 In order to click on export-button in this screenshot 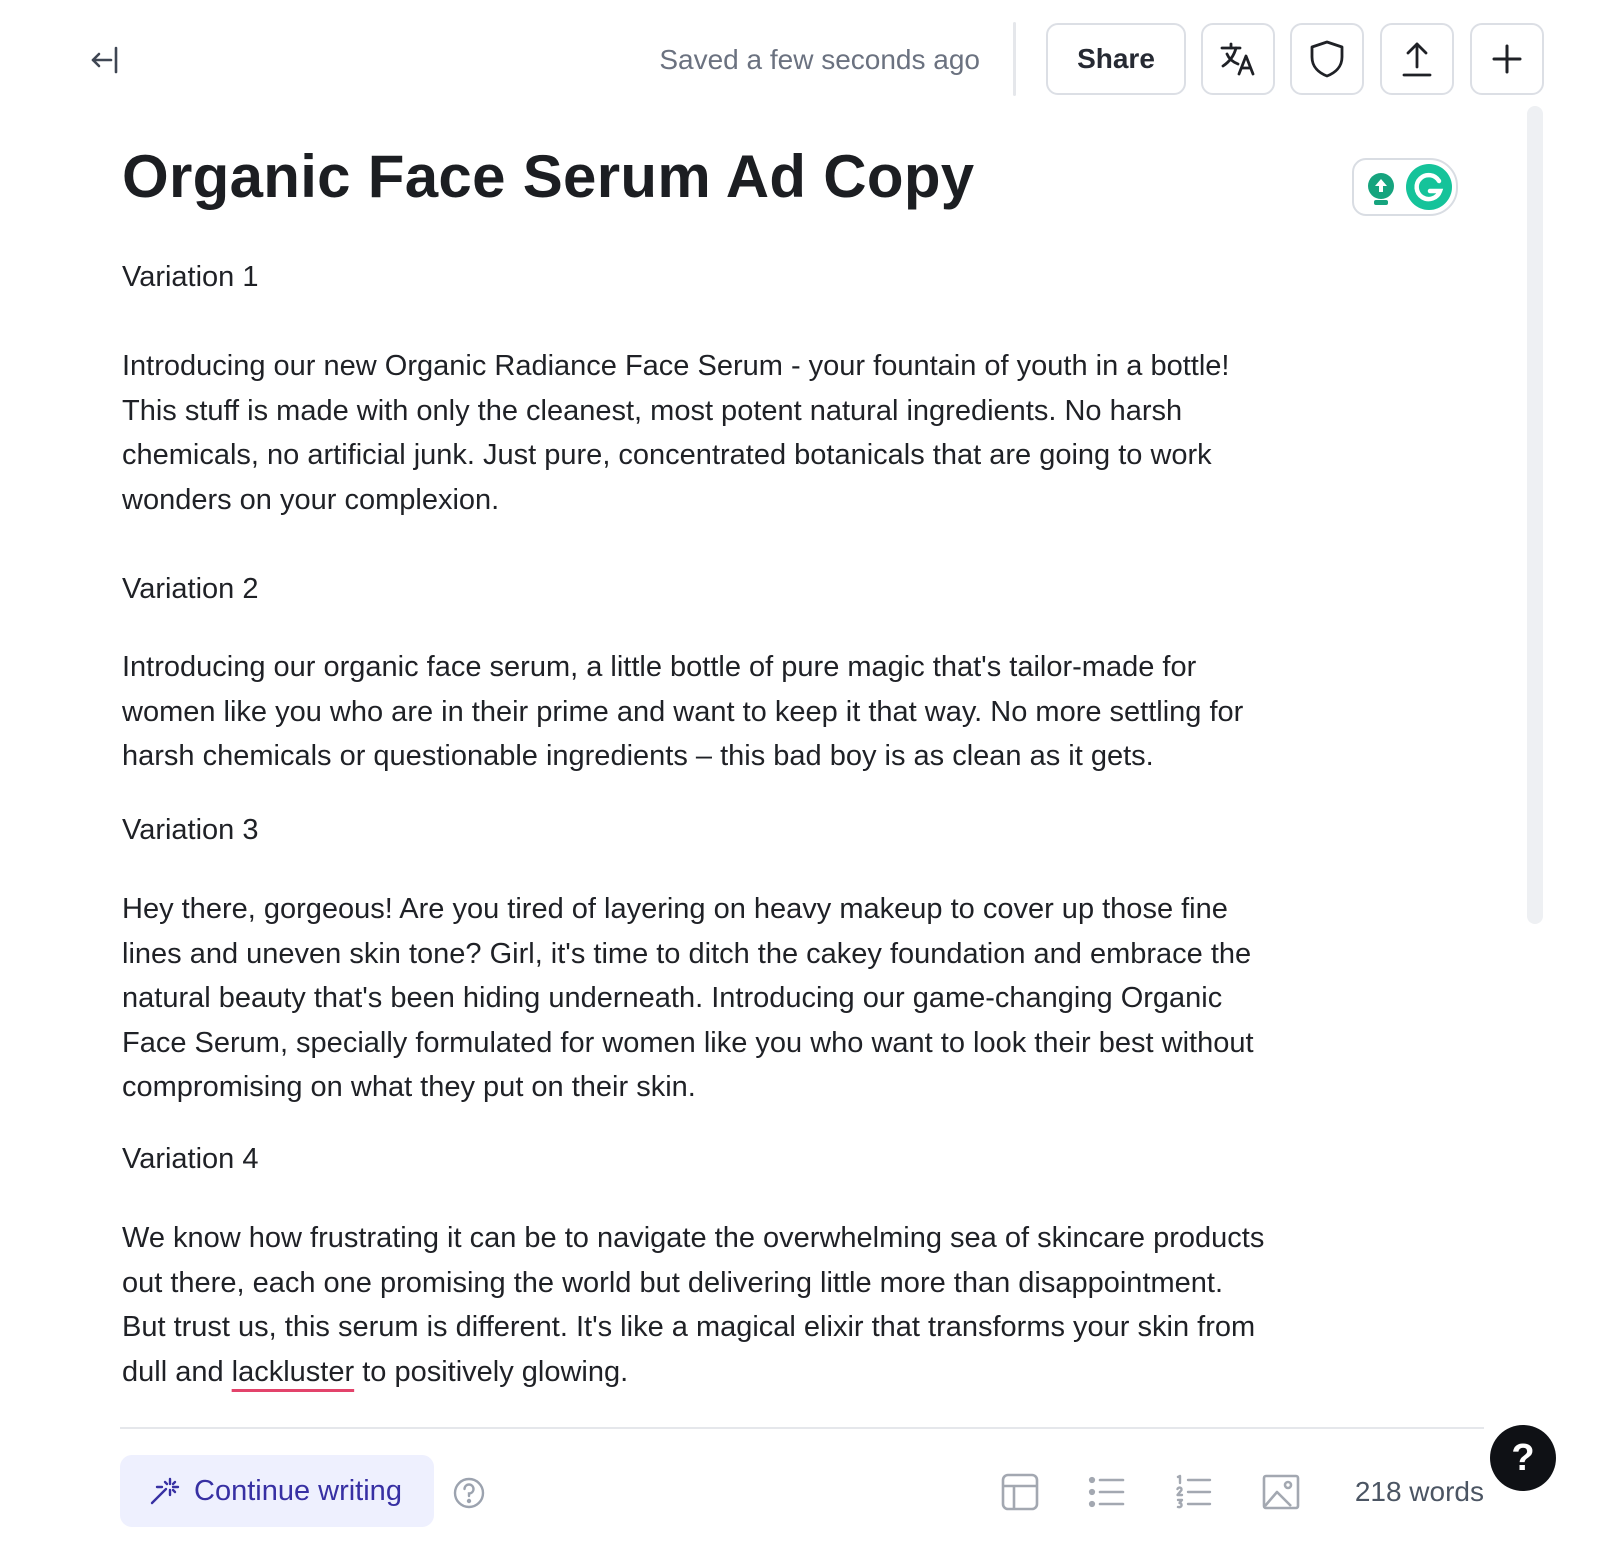, I will do `click(1417, 59)`.